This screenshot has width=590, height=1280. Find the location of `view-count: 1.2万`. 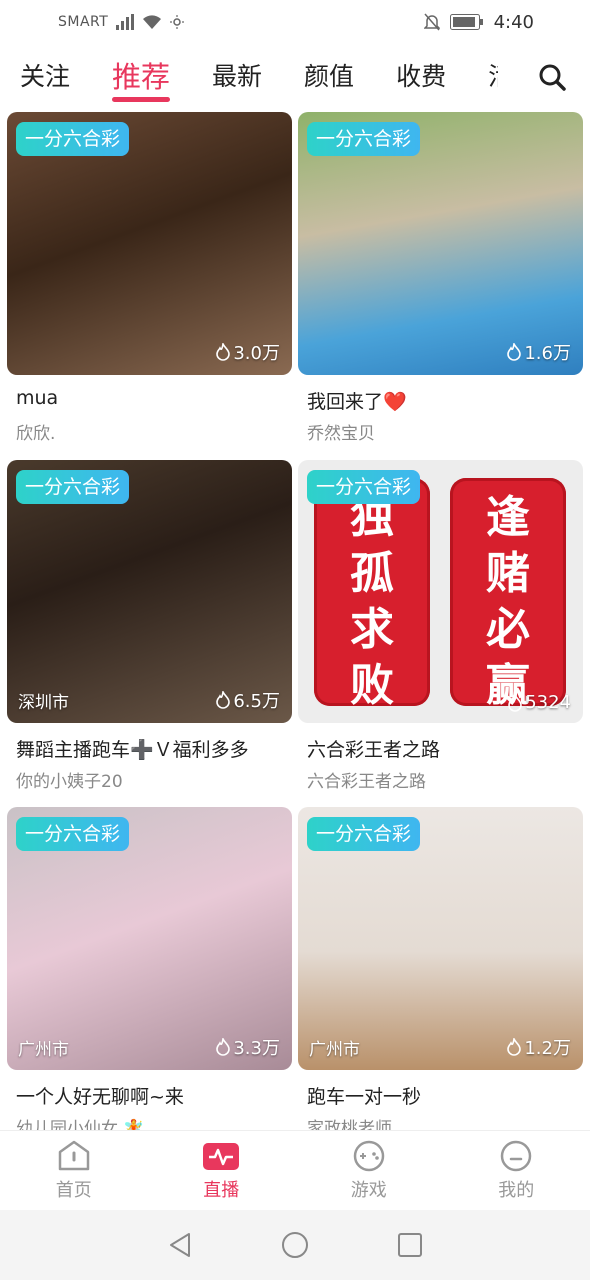

view-count: 1.2万 is located at coordinates (538, 1047).